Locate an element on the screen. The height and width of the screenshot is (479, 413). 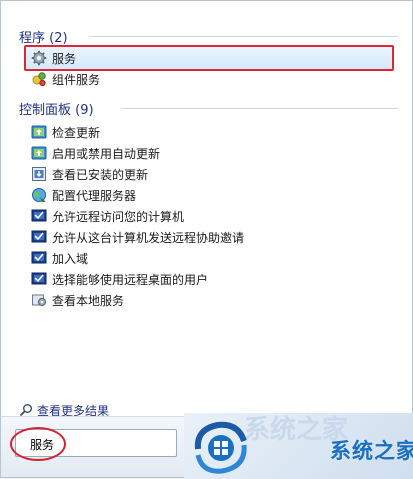
admin-tools-icon is located at coordinates (39, 300).